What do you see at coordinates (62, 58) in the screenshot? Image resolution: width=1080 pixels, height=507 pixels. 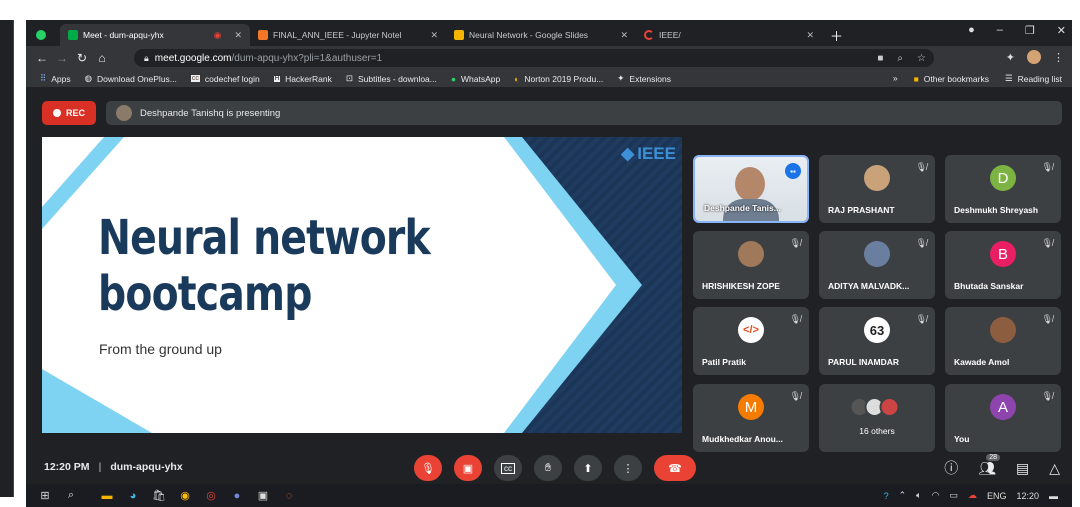 I see `forward-icon: →` at bounding box center [62, 58].